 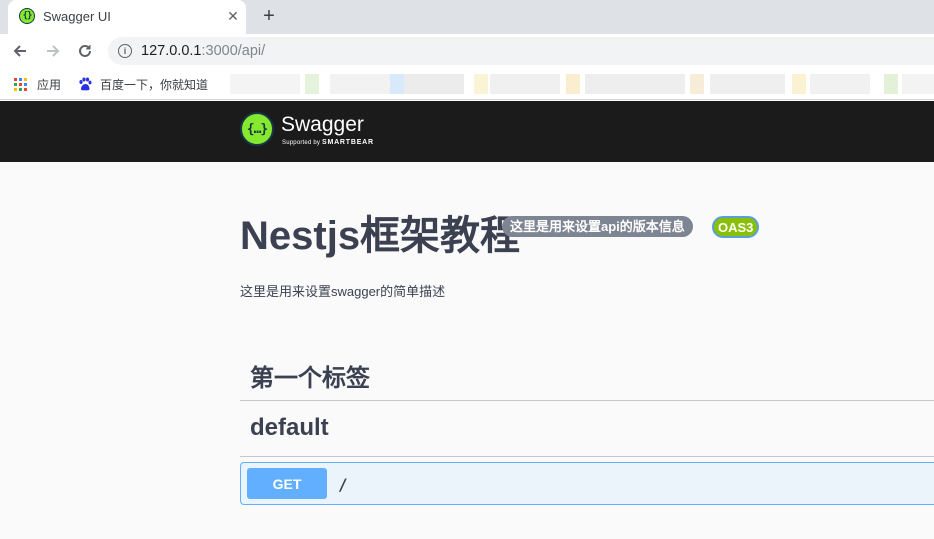 What do you see at coordinates (171, 51) in the screenshot?
I see `url-host: 127.0.0.1` at bounding box center [171, 51].